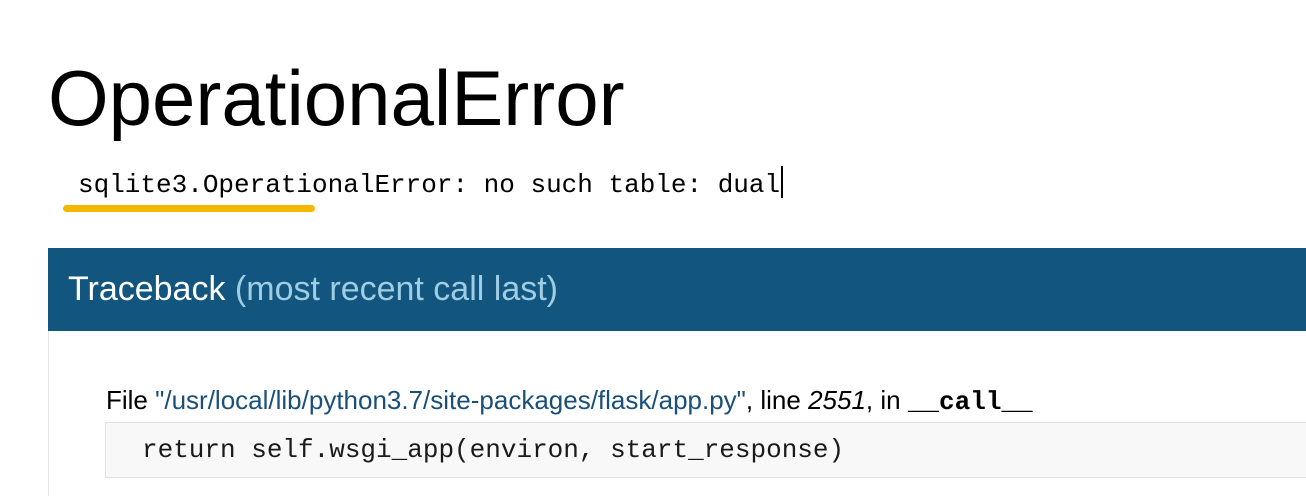  Describe the element at coordinates (777, 400) in the screenshot. I see `frame-line-label: , line` at that location.